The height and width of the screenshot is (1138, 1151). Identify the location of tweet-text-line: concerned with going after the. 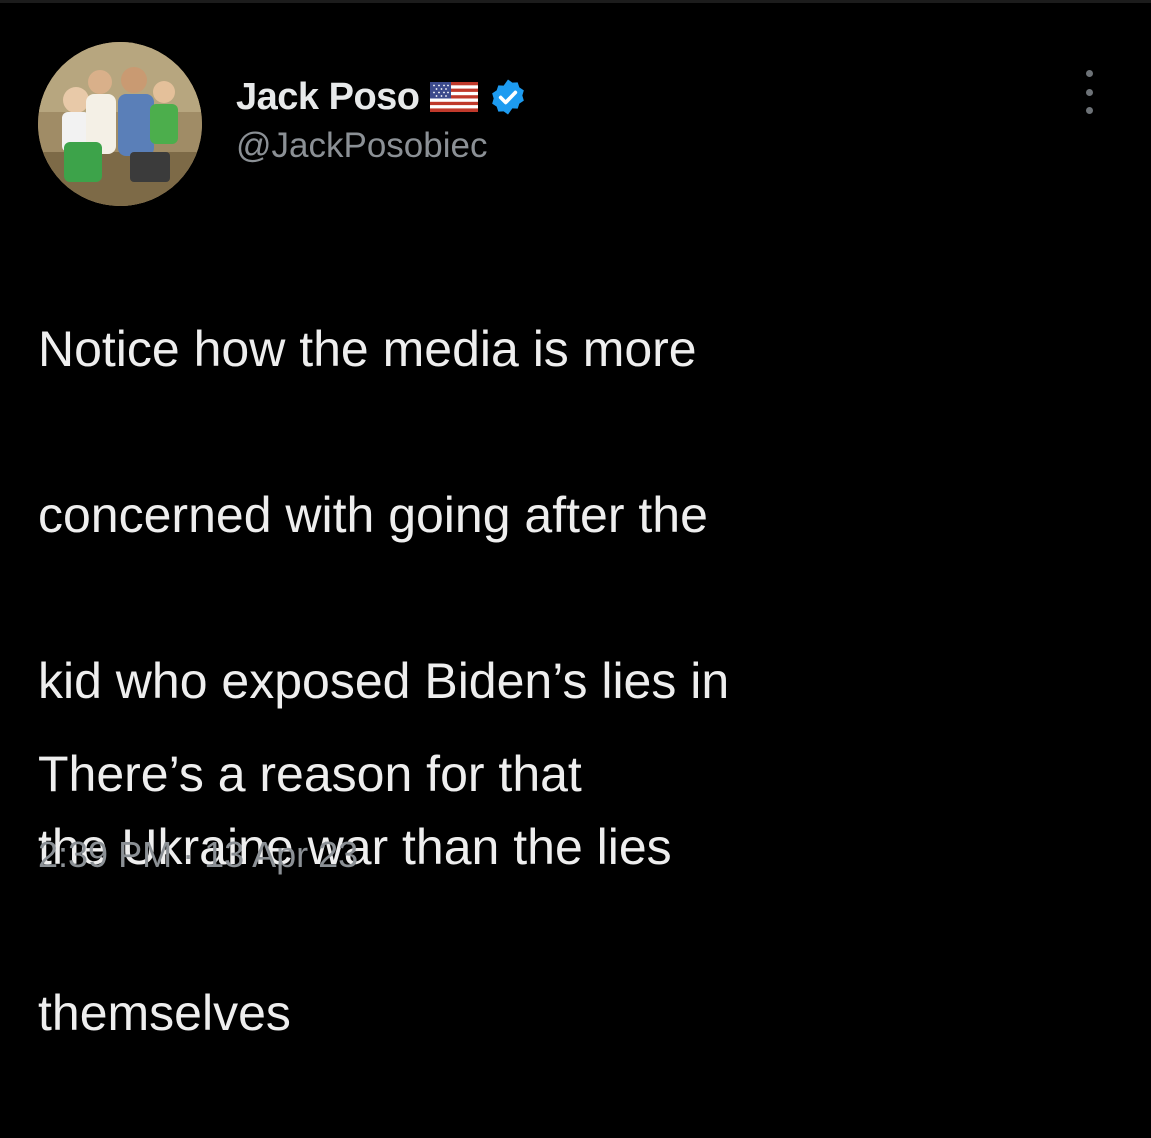
(373, 515).